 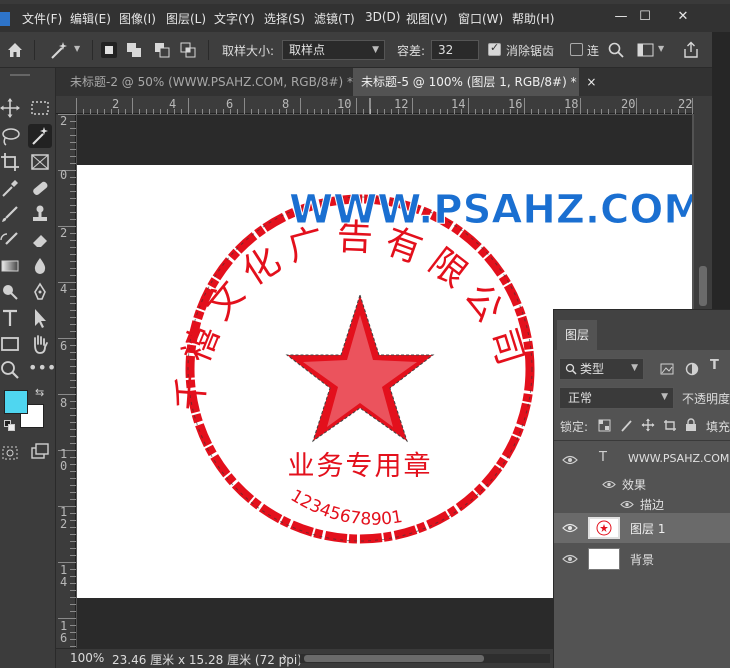 What do you see at coordinates (714, 365) in the screenshot?
I see `filter-type-icon: T` at bounding box center [714, 365].